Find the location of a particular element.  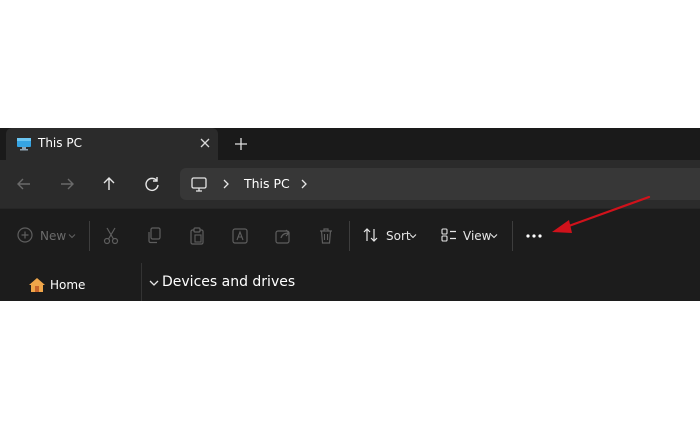

breadcrumb-this-pc: This PC is located at coordinates (267, 183).